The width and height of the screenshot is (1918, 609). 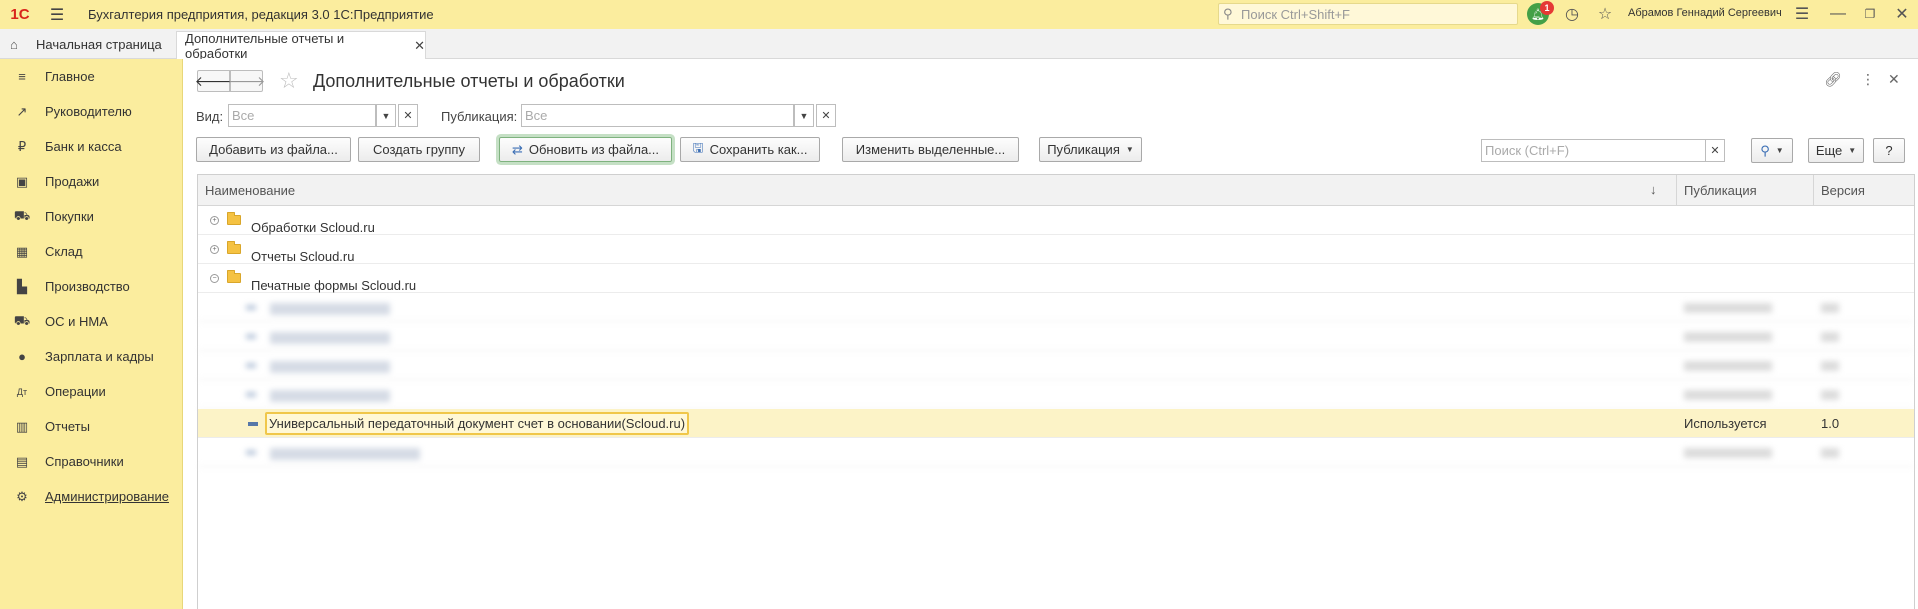 I want to click on sidebar-item-warehouse: ▦ Склад, so click(x=91, y=251).